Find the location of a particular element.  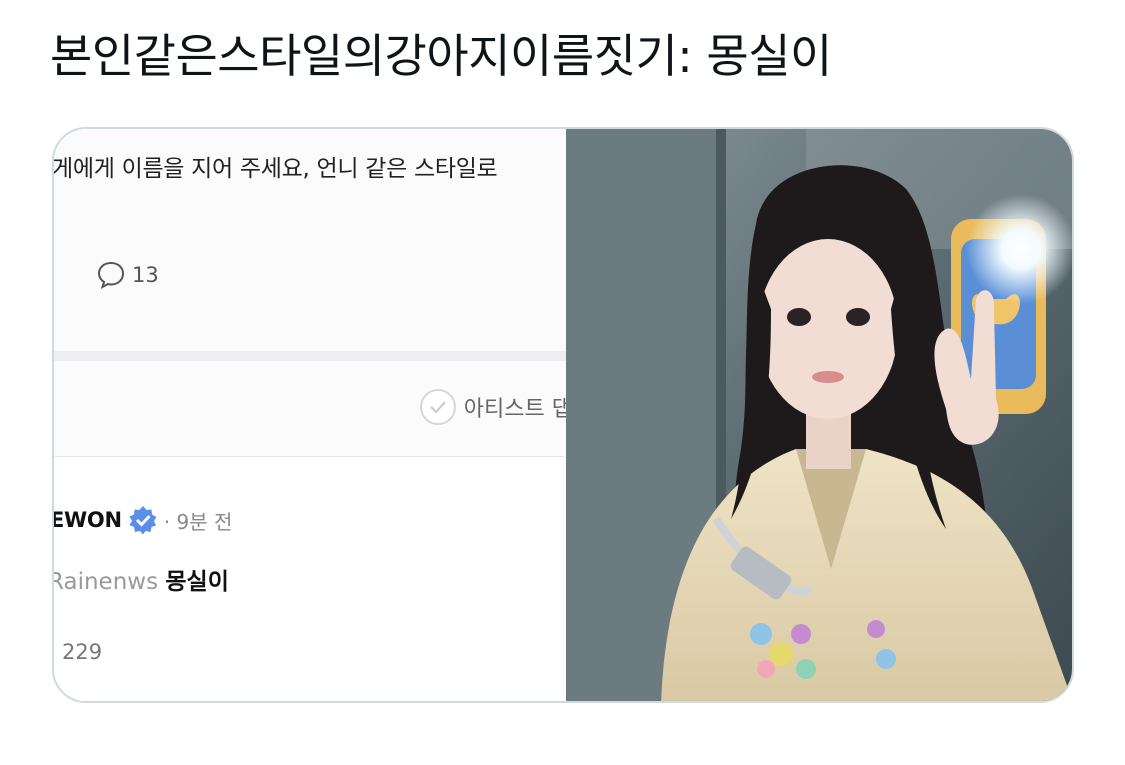

verified-badge-icon is located at coordinates (143, 520).